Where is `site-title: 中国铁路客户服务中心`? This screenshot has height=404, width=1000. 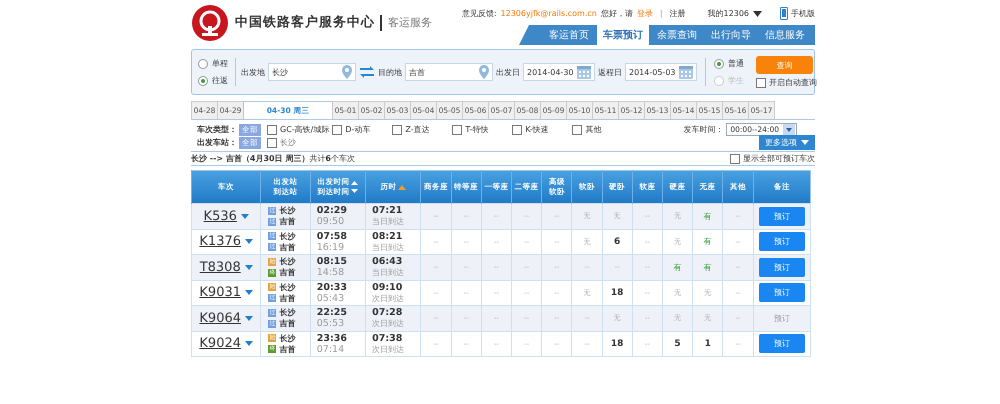
site-title: 中国铁路客户服务中心 is located at coordinates (308, 22).